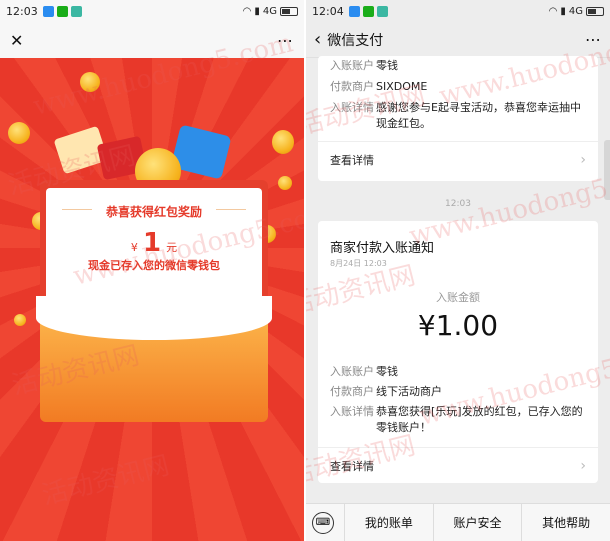 This screenshot has height=541, width=610. I want to click on amount-value: 1, so click(152, 243).